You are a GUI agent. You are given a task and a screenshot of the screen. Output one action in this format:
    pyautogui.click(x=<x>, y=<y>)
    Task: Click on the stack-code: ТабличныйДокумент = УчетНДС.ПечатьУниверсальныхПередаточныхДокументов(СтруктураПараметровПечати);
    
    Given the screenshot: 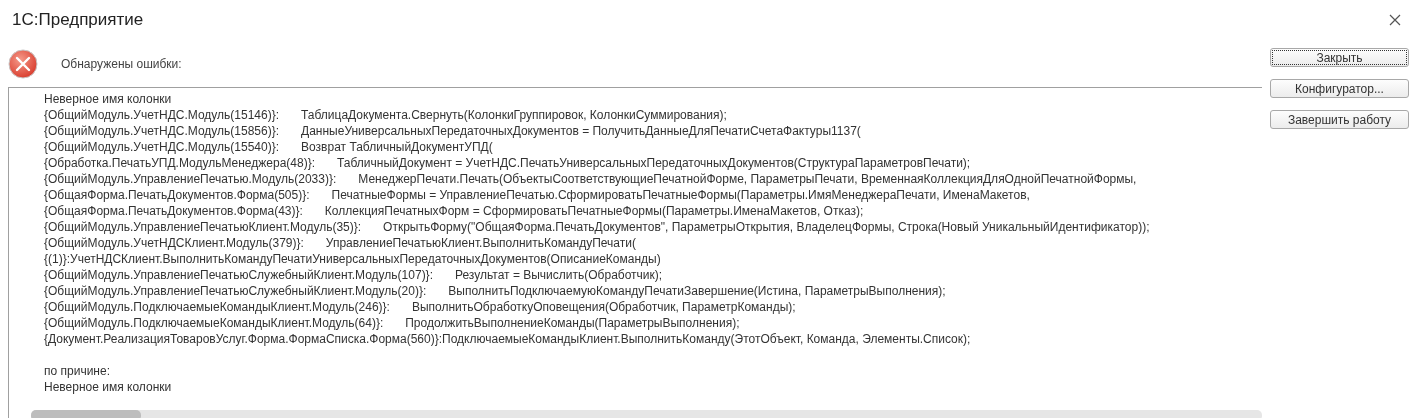 What is the action you would take?
    pyautogui.click(x=654, y=163)
    